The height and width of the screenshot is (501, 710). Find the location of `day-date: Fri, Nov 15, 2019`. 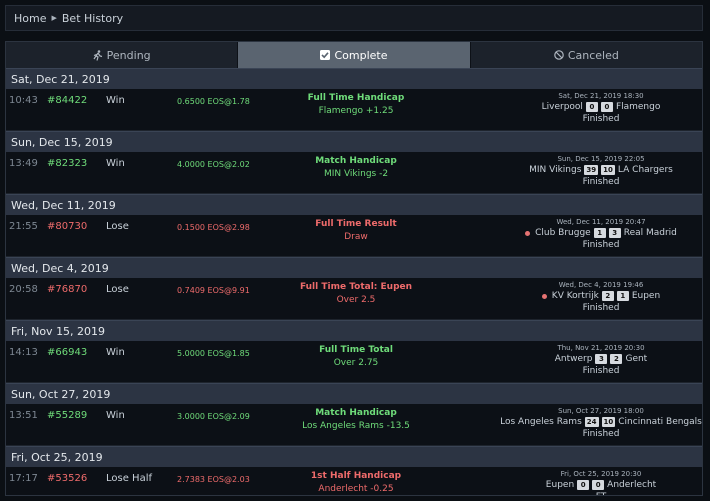

day-date: Fri, Nov 15, 2019 is located at coordinates (58, 331).